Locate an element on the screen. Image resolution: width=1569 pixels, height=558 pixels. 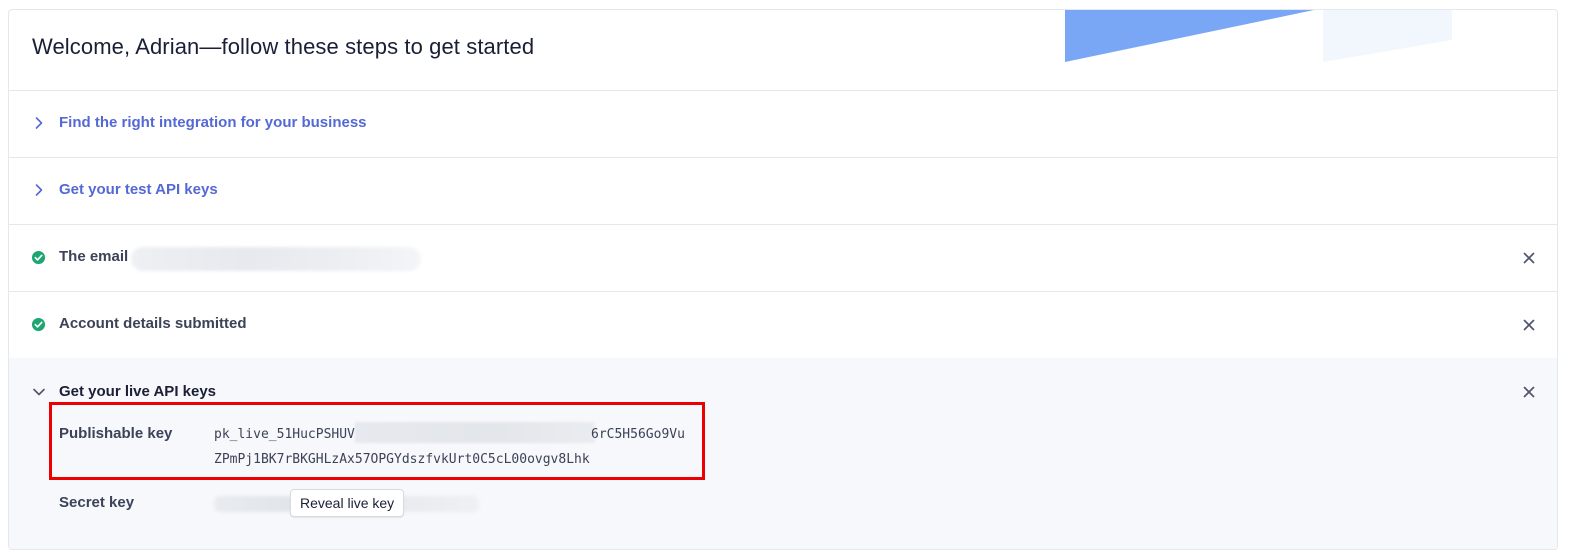
reveal-live-key-button: Reveal live key is located at coordinates (347, 503).